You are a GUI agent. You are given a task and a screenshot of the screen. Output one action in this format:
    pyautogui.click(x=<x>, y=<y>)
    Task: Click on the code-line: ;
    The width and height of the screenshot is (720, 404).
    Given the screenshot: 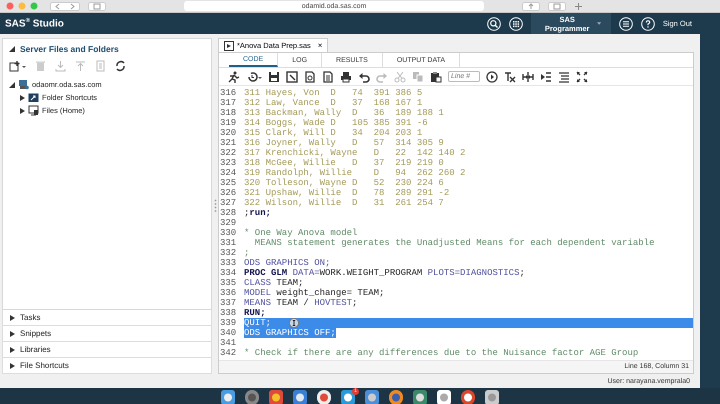 What is the action you would take?
    pyautogui.click(x=247, y=253)
    